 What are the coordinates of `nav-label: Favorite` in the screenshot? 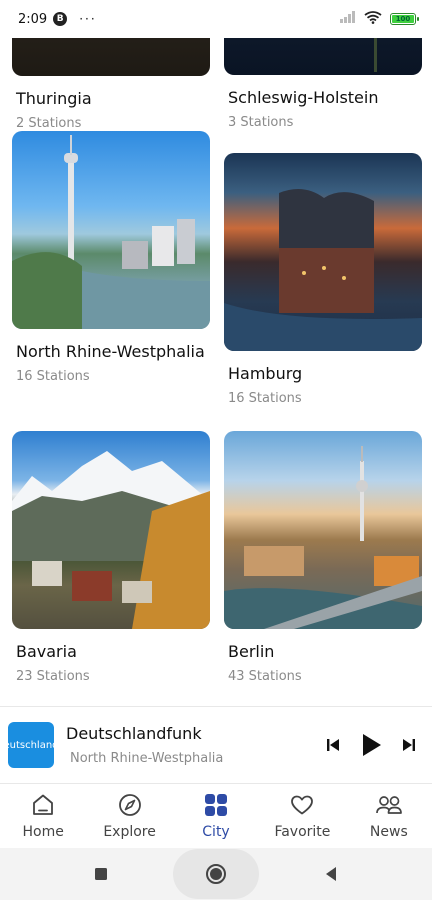 It's located at (302, 832).